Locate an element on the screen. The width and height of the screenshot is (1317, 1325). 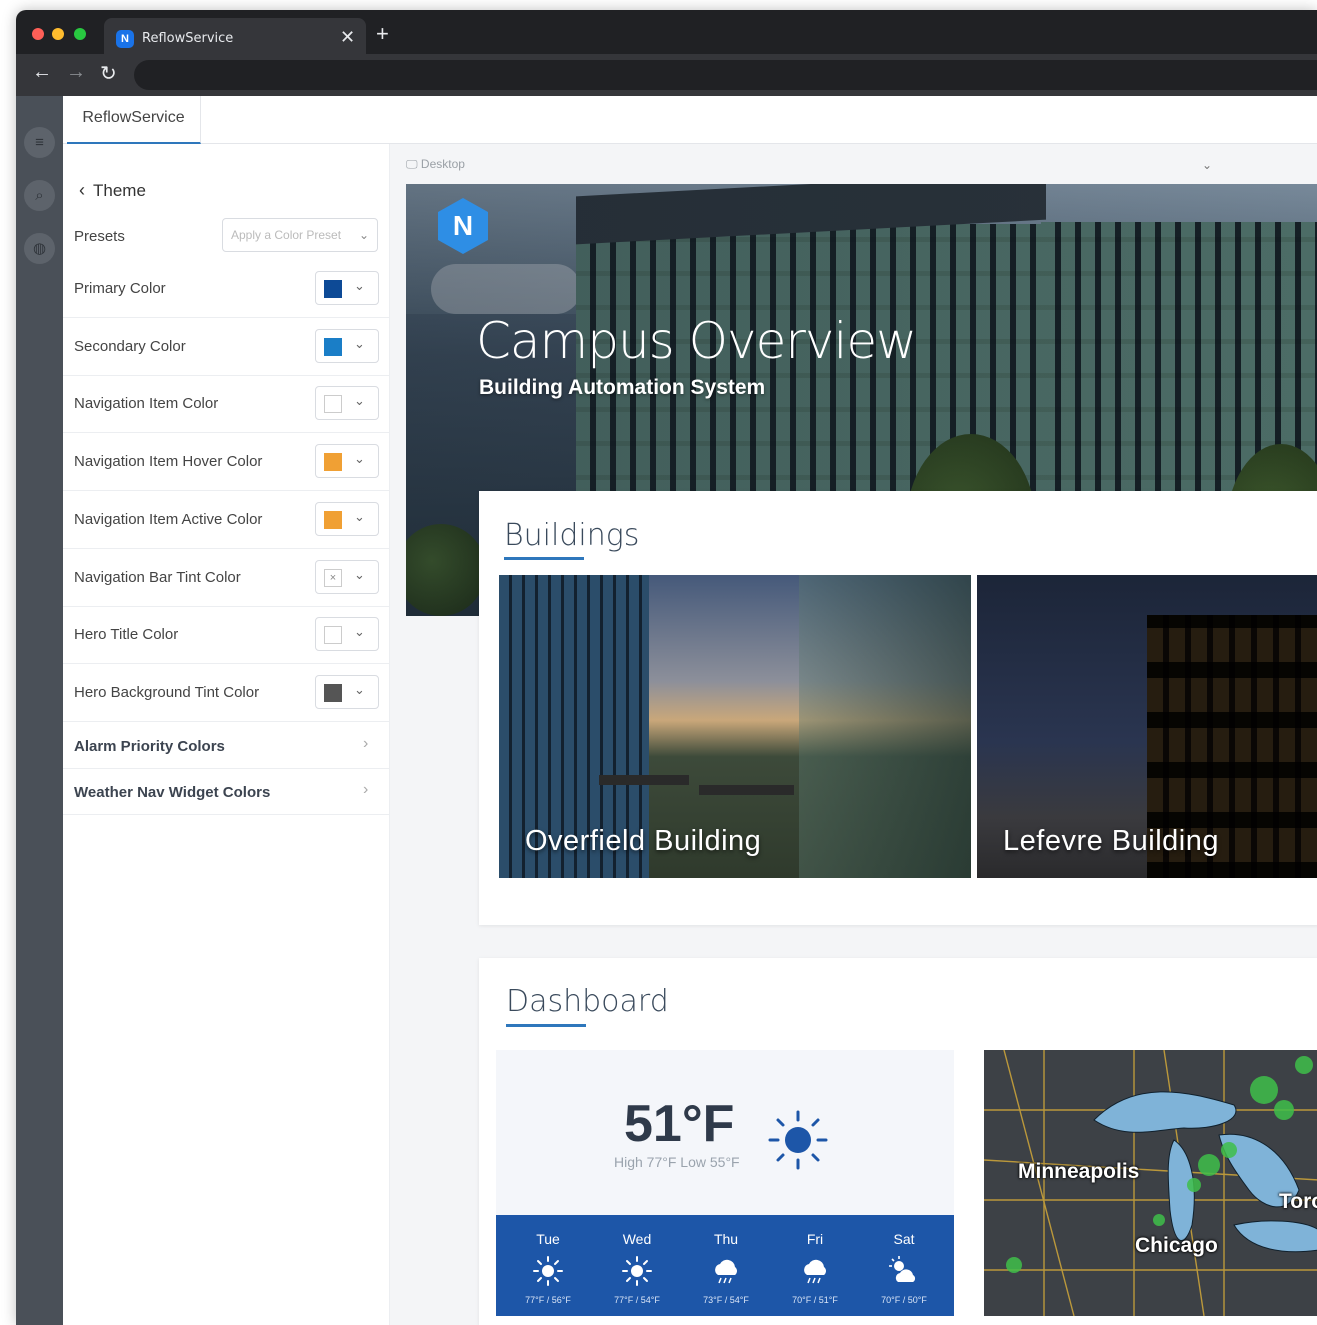
color-row-label: Navigation Bar Tint Color is located at coordinates (157, 577).